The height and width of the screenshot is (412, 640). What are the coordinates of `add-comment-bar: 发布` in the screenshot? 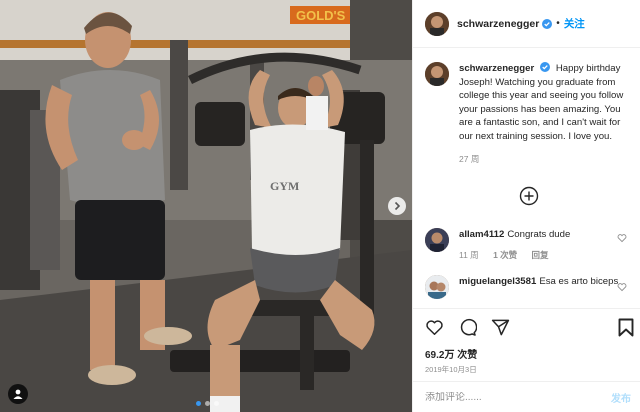 It's located at (526, 396).